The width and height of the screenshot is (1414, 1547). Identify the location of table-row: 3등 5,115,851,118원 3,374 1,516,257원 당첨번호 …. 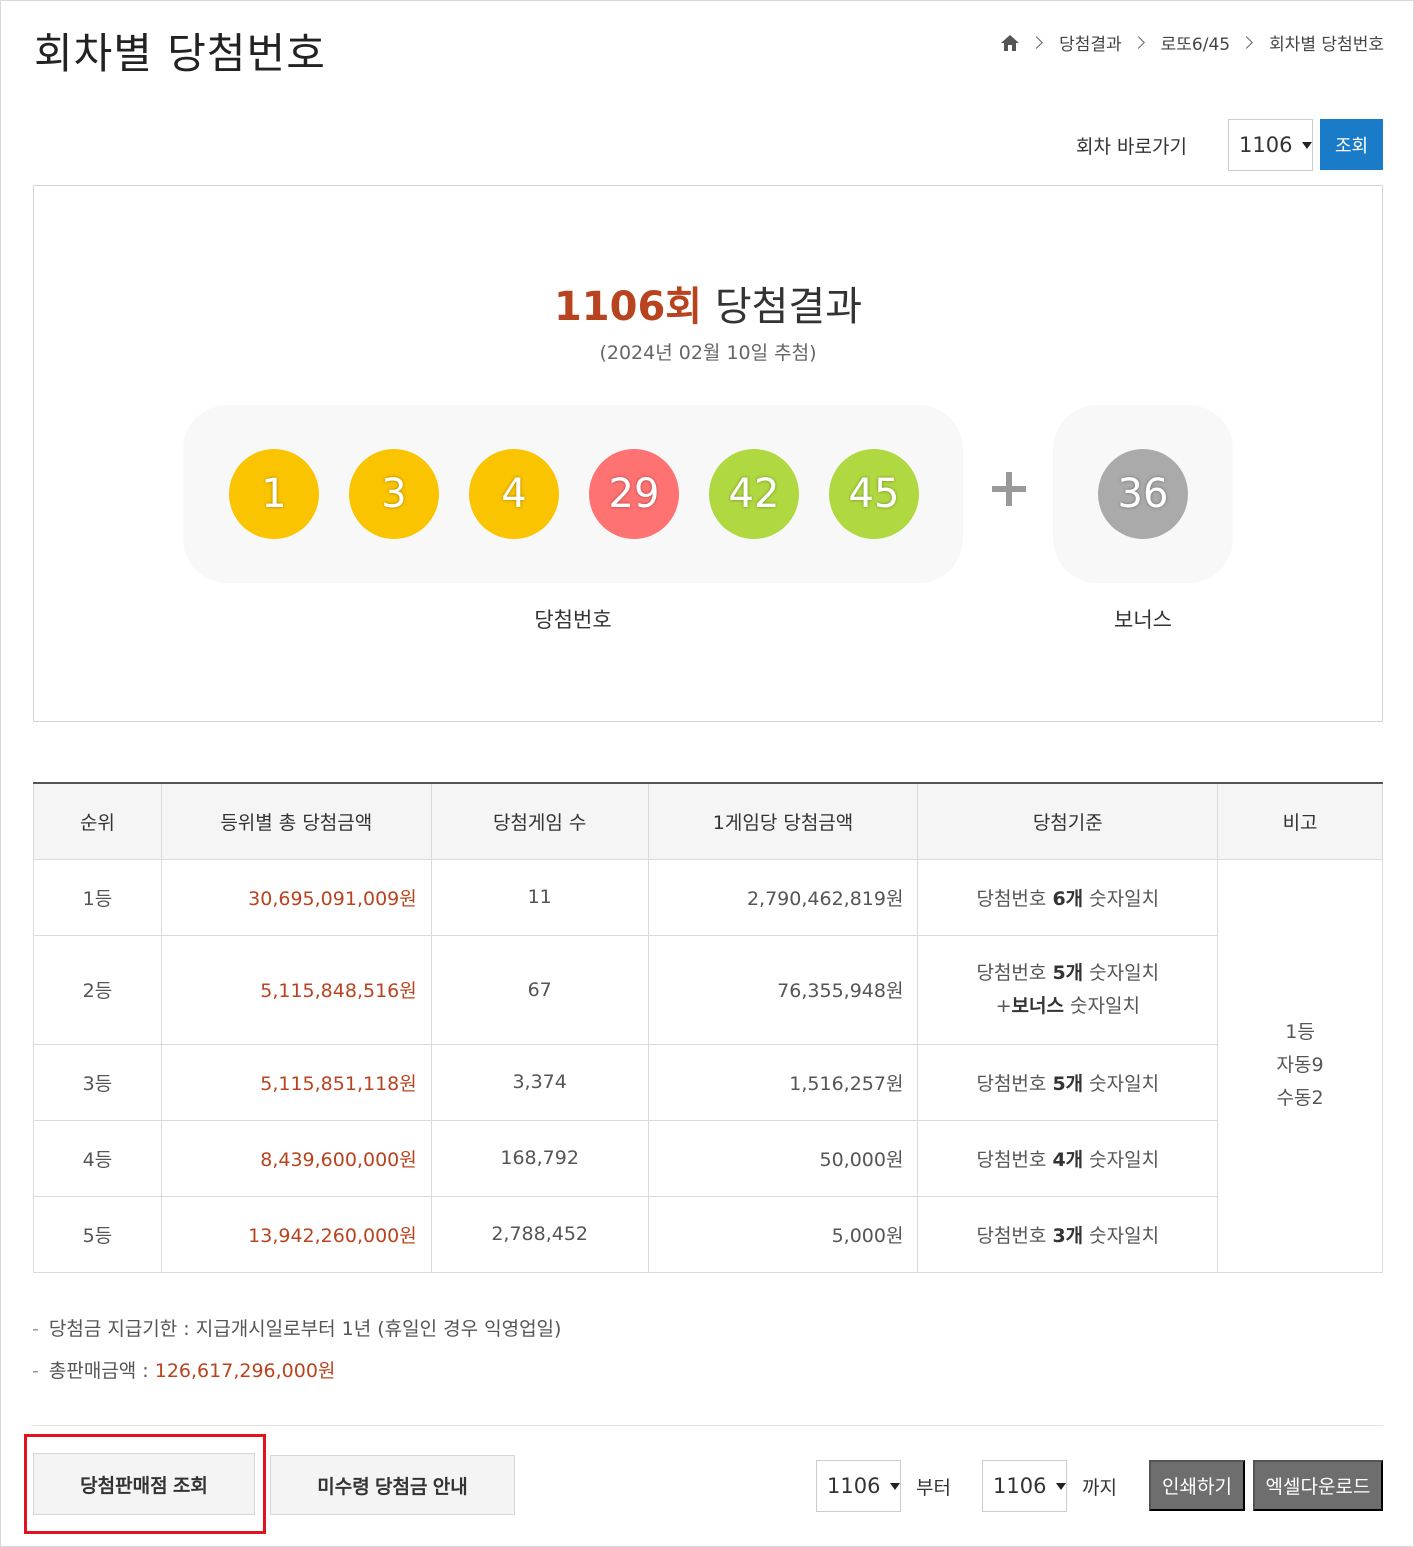
(708, 1082).